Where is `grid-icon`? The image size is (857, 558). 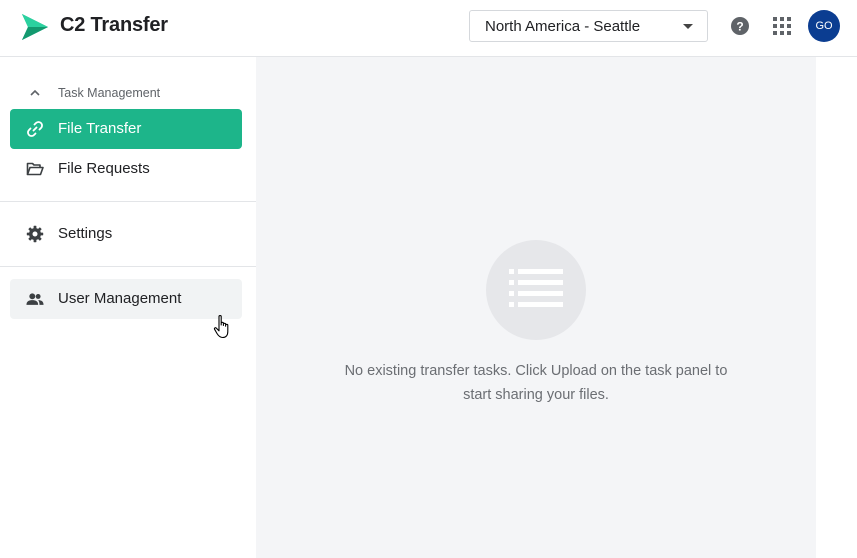
grid-icon is located at coordinates (782, 26).